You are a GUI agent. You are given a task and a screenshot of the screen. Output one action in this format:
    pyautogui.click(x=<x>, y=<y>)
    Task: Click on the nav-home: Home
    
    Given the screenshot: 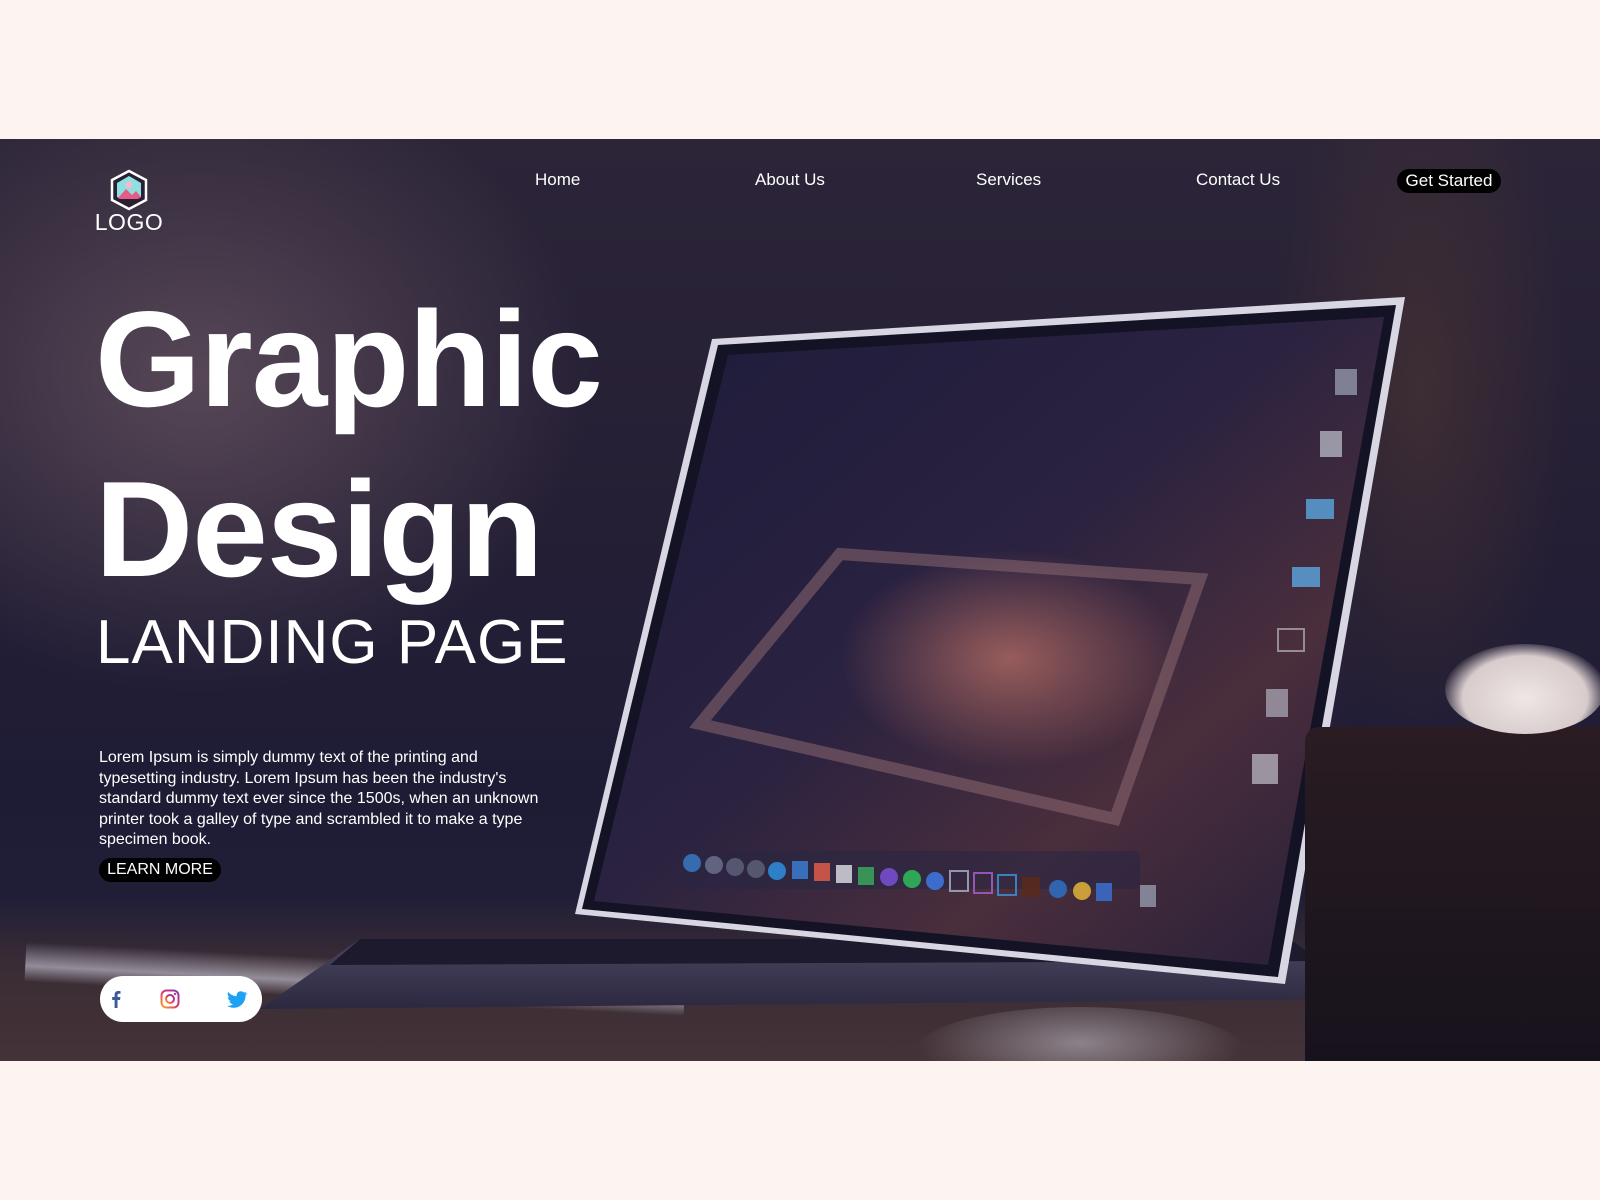 What is the action you would take?
    pyautogui.click(x=557, y=180)
    